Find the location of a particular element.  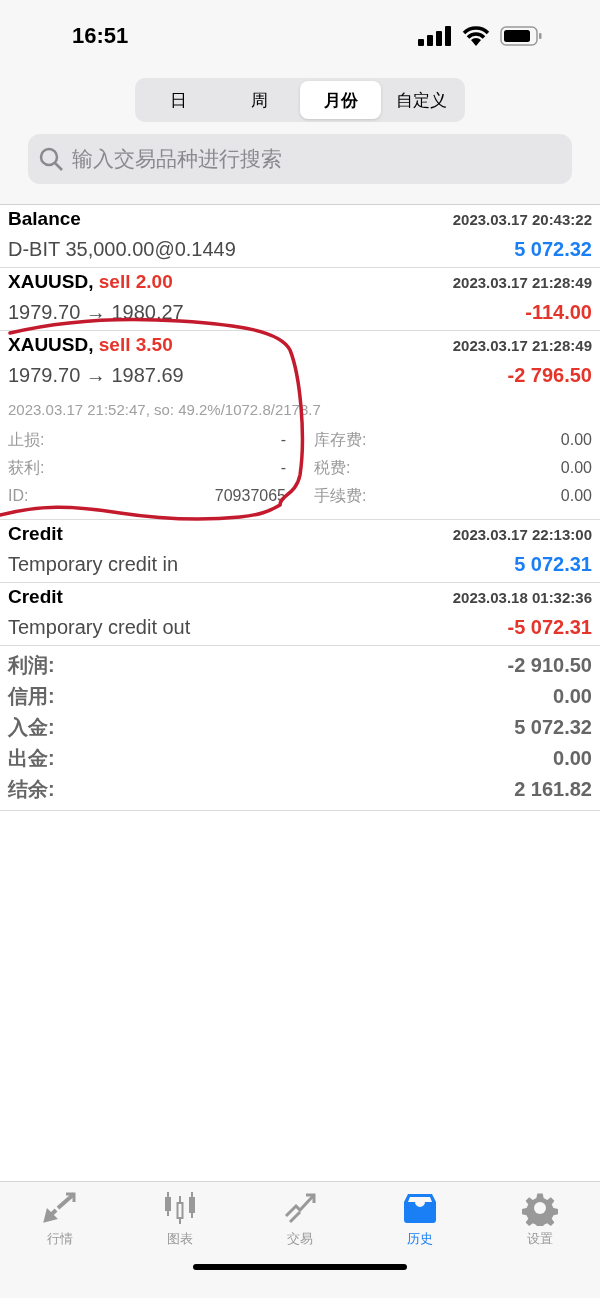

total-label: 出金: is located at coordinates (31, 758).